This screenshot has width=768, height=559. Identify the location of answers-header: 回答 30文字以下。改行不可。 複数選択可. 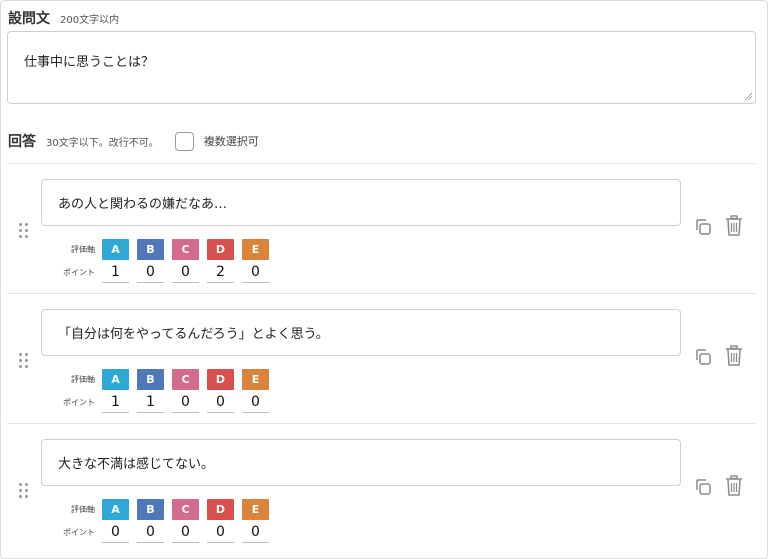
(133, 141).